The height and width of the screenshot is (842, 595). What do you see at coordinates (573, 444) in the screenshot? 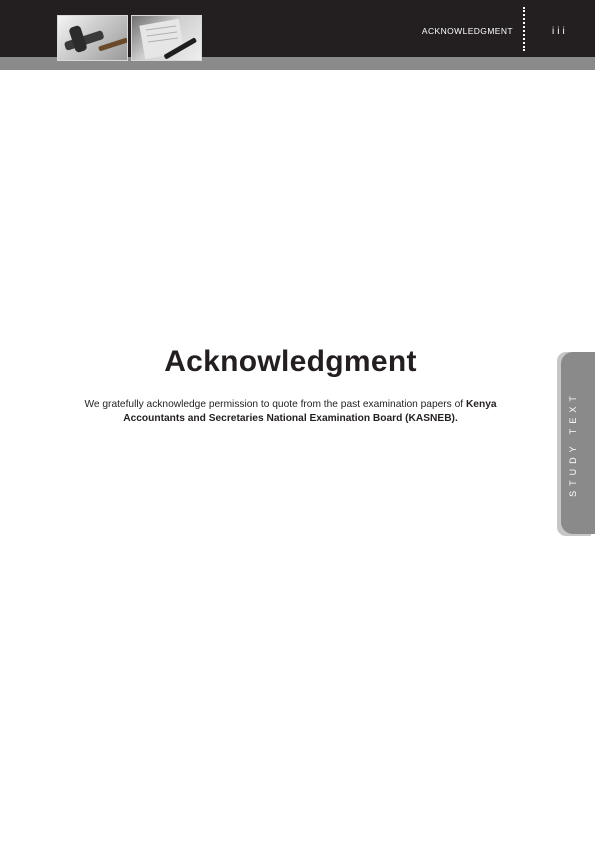
I see `side-tab-label: STUDY TEXT` at bounding box center [573, 444].